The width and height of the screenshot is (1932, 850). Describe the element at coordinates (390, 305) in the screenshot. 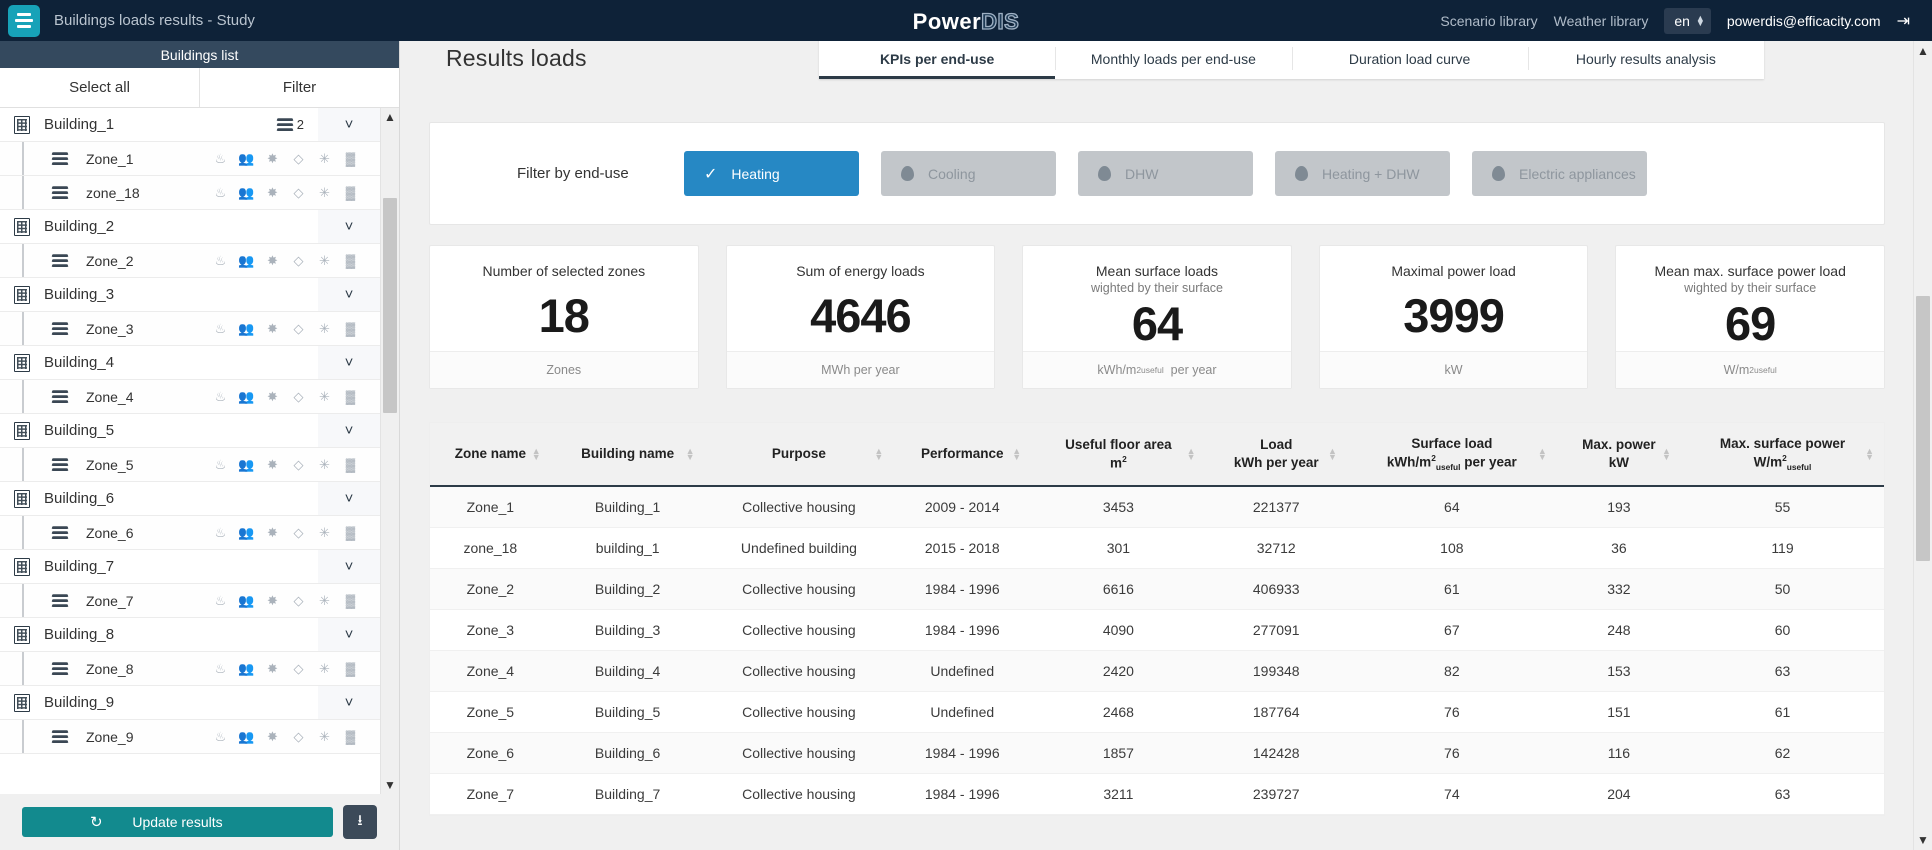

I see `sidebar-scrollbar-thumb` at that location.